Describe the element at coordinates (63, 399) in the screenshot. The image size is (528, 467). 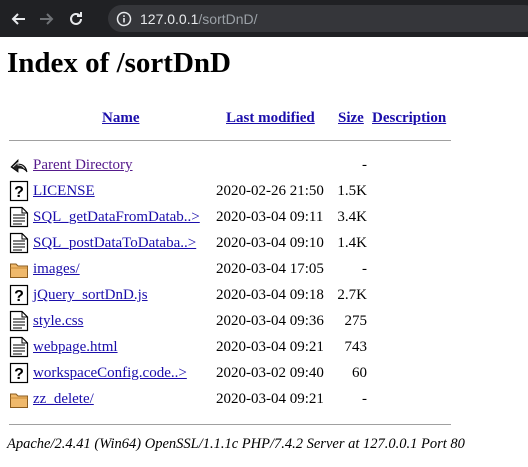
I see `file-link: zz_delete/` at that location.